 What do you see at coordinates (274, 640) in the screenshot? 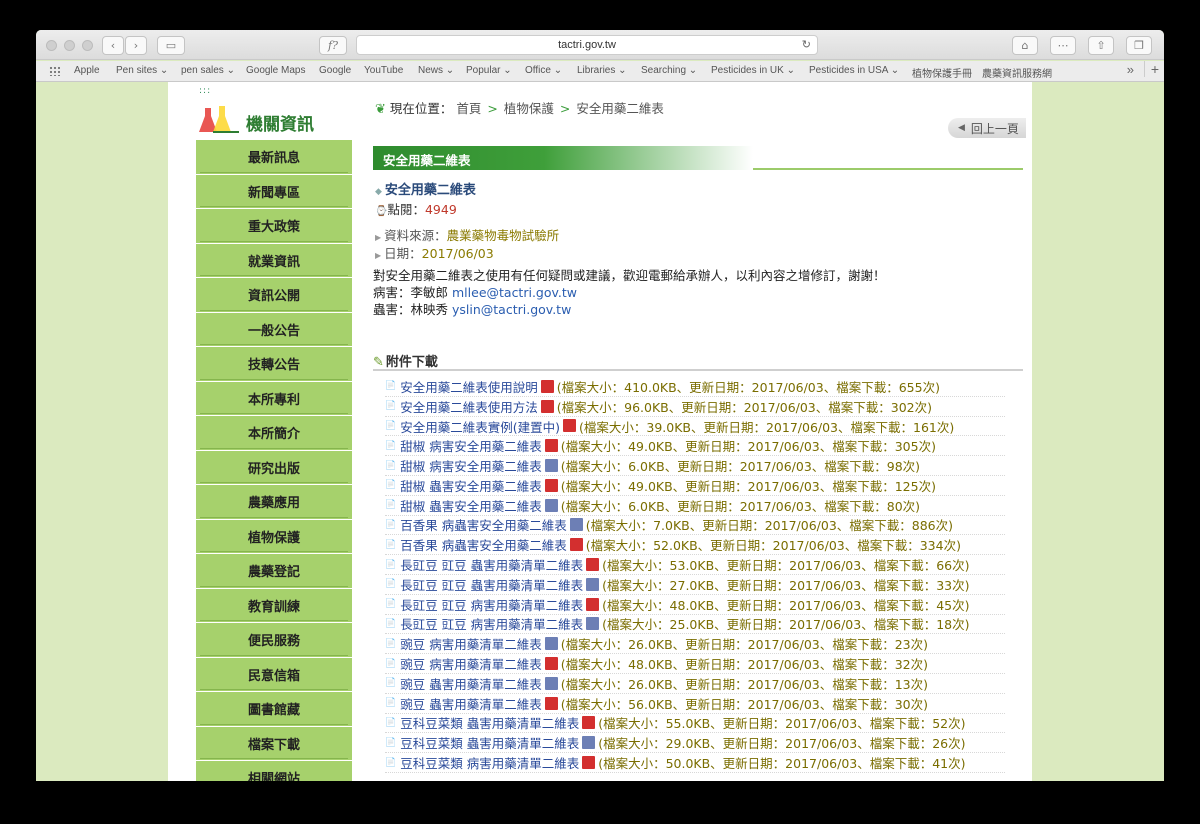
I see `sidebar-item-services: 便民服務` at bounding box center [274, 640].